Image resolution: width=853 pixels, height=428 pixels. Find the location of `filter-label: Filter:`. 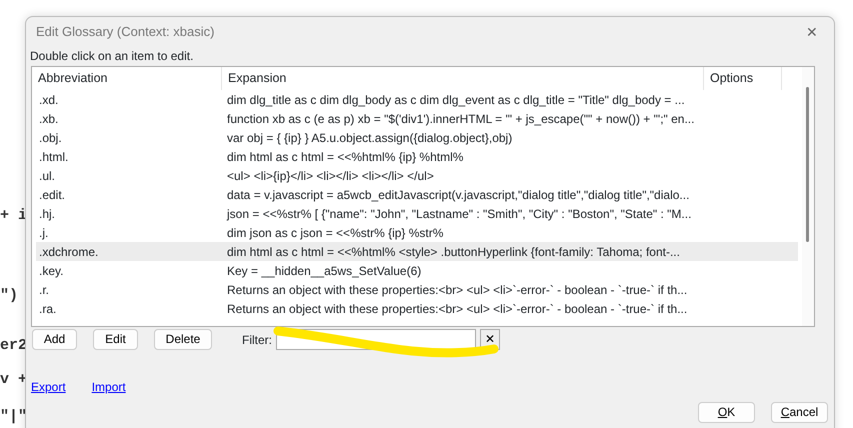

filter-label: Filter: is located at coordinates (257, 340).